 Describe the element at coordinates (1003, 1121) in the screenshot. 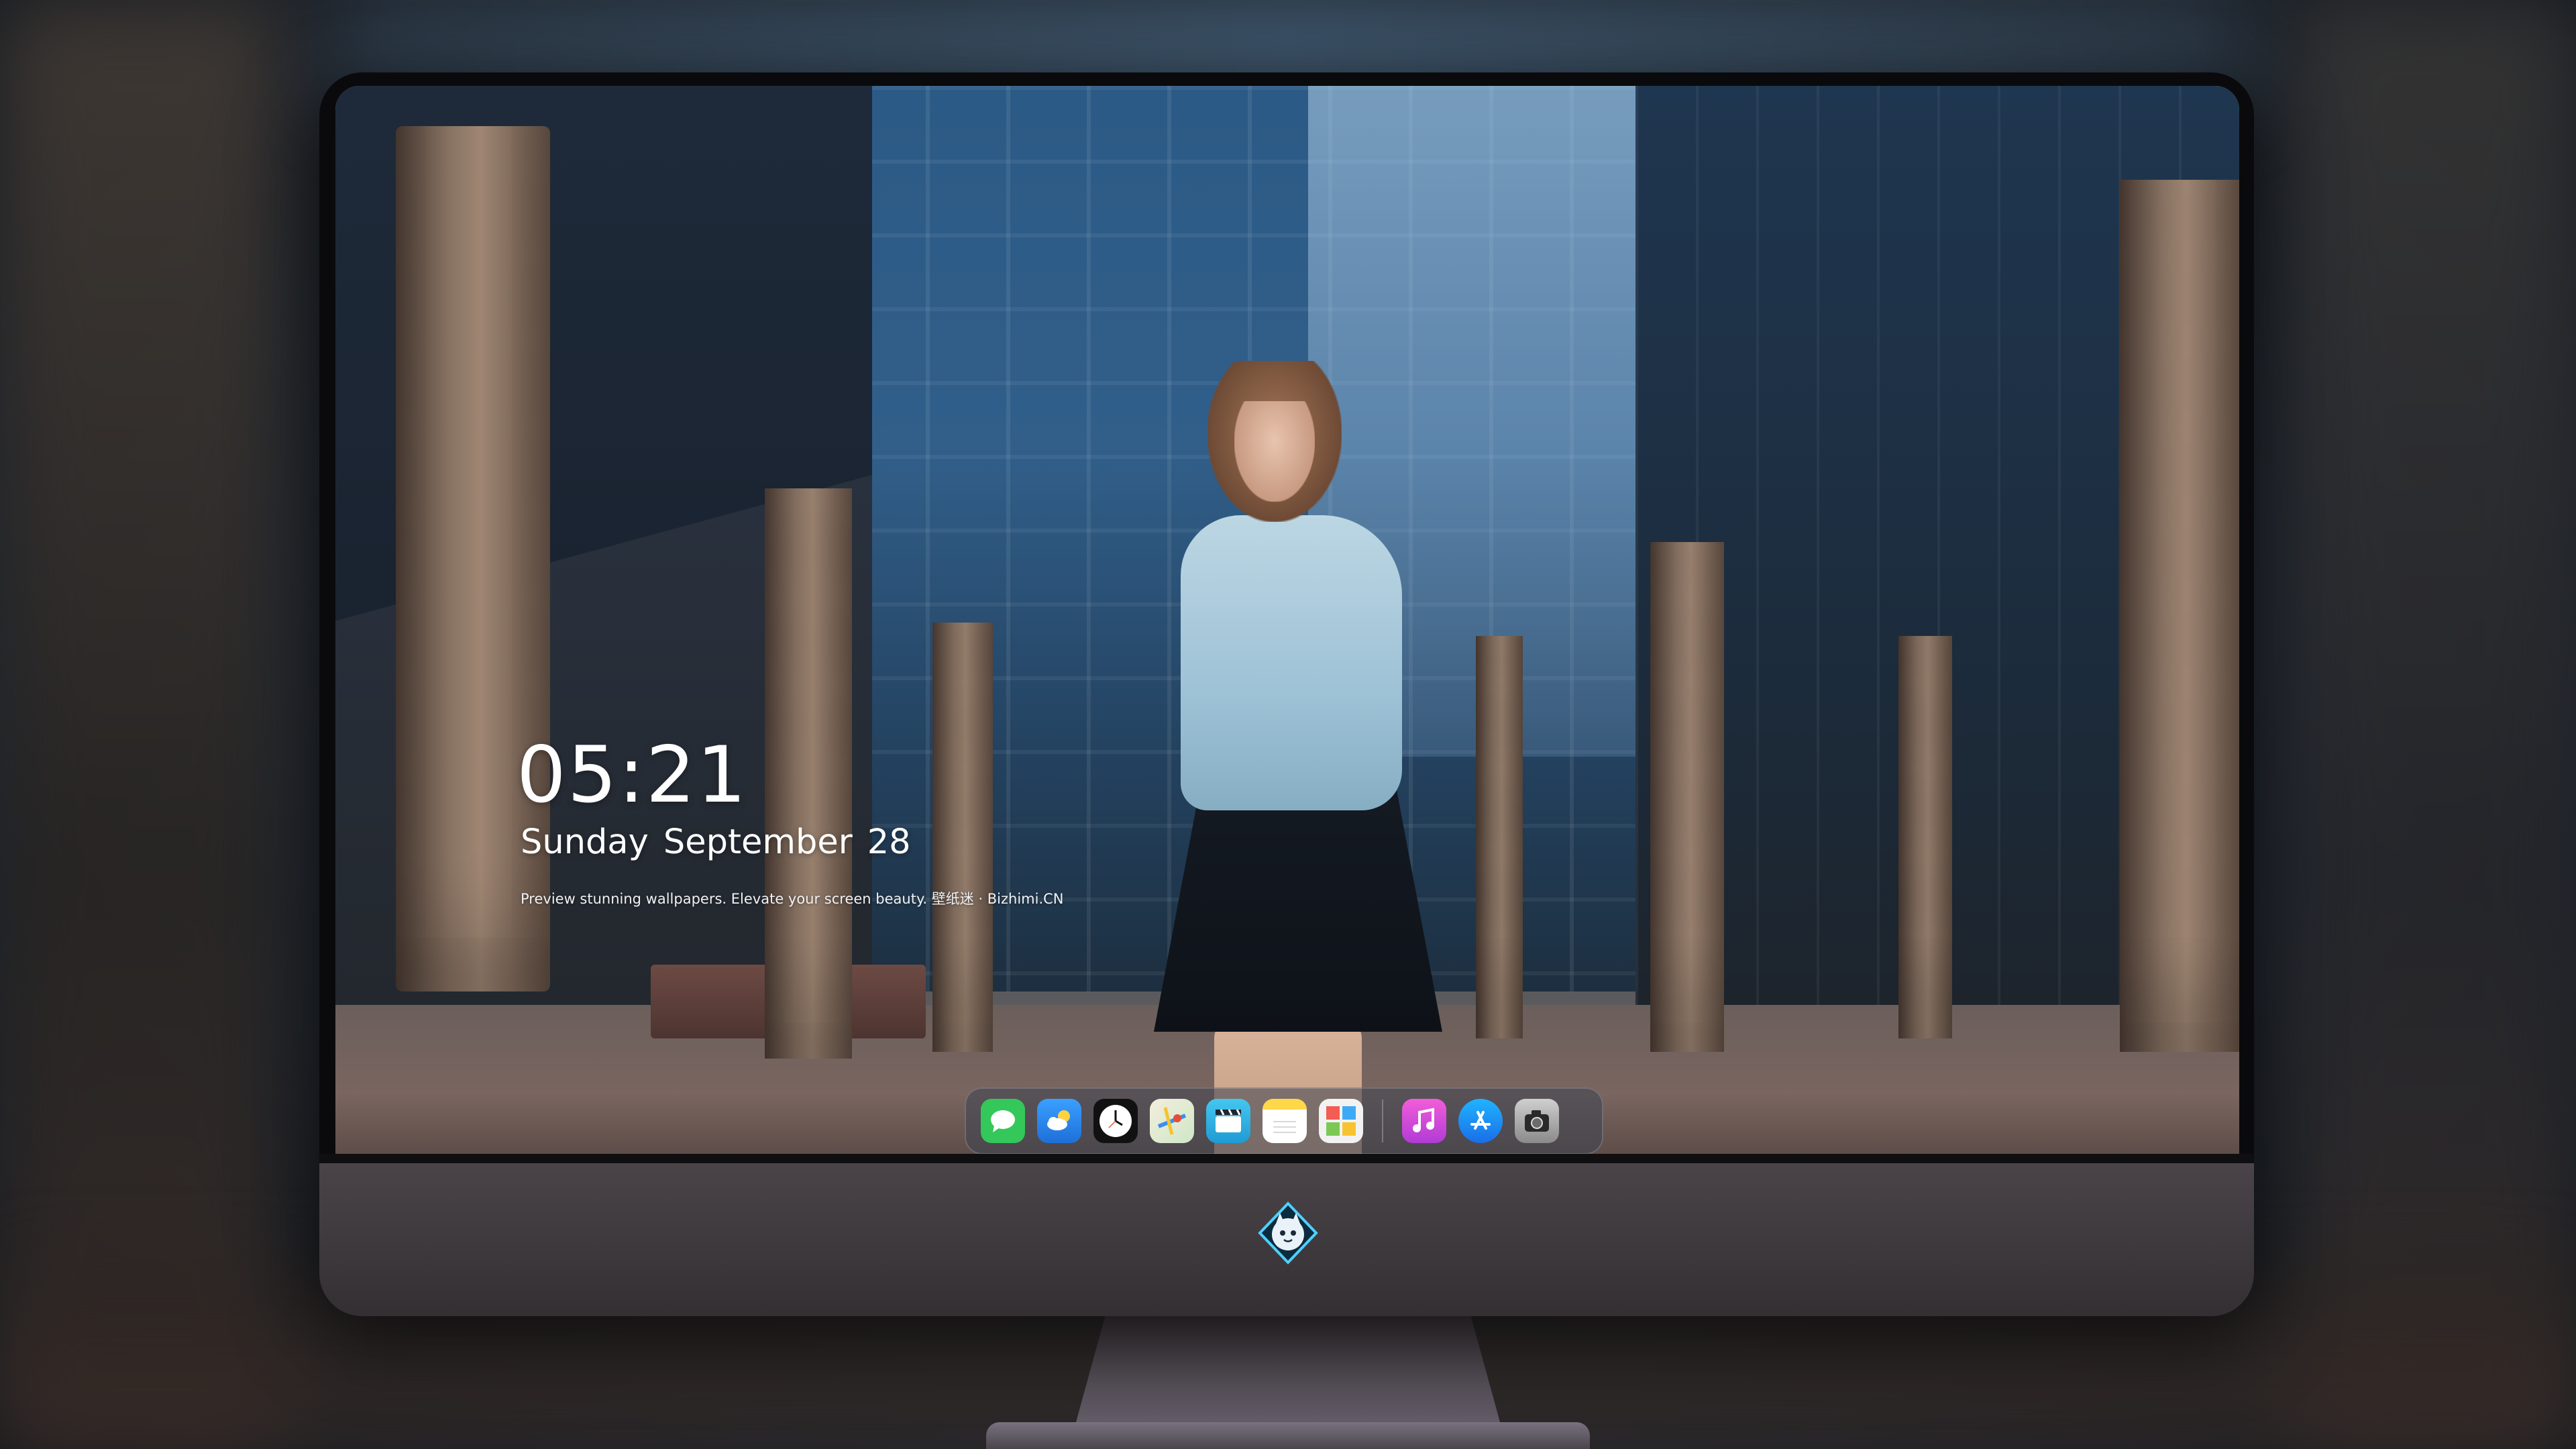

I see `messages-icon` at that location.